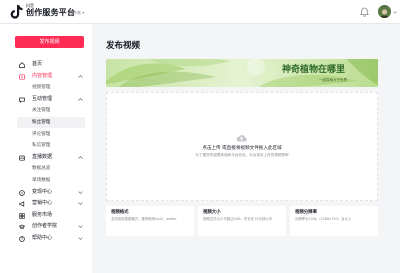 This screenshot has height=273, width=400. I want to click on banner-title: 神奇植物在哪里, so click(314, 70).